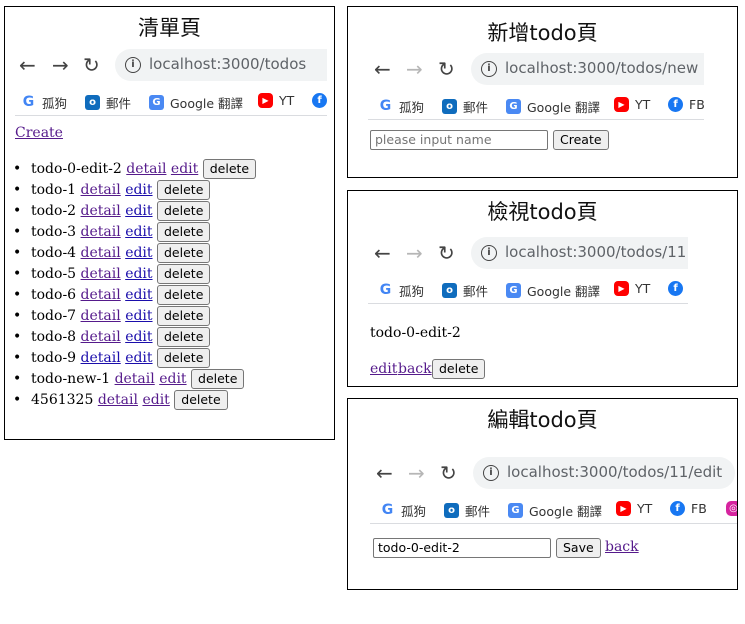  I want to click on address-bar: i localhost:3000/todos, so click(221, 65).